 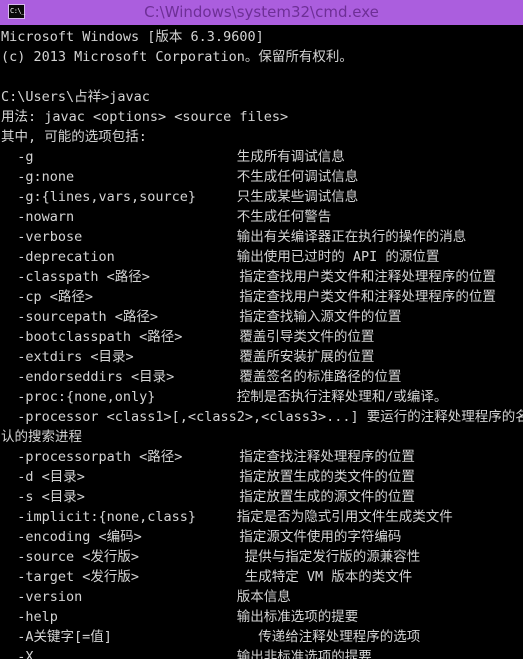 I want to click on console-line: -extdirs <目录> 覆盖所安装扩展的位置, so click(x=188, y=357).